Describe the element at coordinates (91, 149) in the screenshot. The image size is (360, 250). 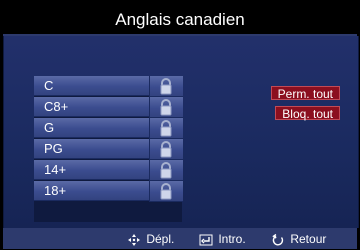
I see `rating-label: PG` at that location.